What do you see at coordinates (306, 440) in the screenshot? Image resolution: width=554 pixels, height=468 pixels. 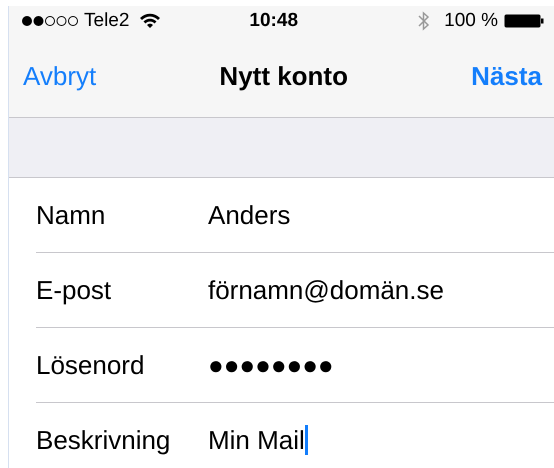 I see `text-cursor` at bounding box center [306, 440].